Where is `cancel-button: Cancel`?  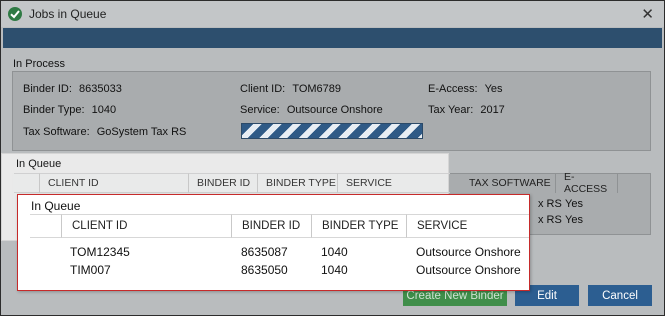
cancel-button: Cancel is located at coordinates (620, 295).